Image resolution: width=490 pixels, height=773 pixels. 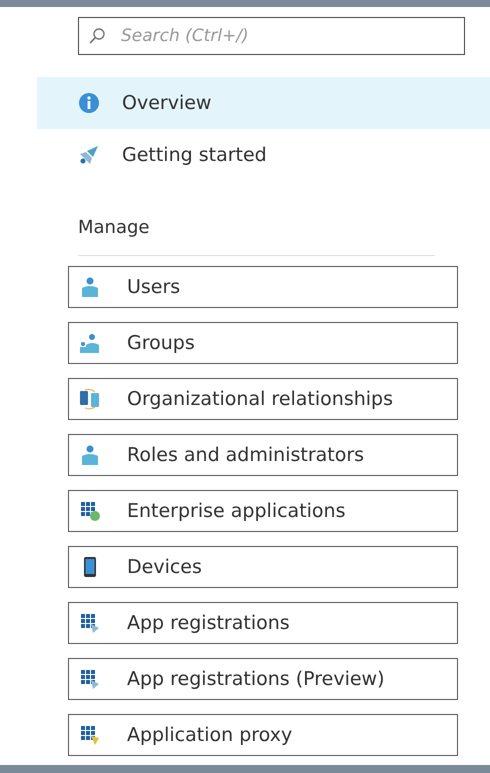 What do you see at coordinates (90, 399) in the screenshot?
I see `devices-icon` at bounding box center [90, 399].